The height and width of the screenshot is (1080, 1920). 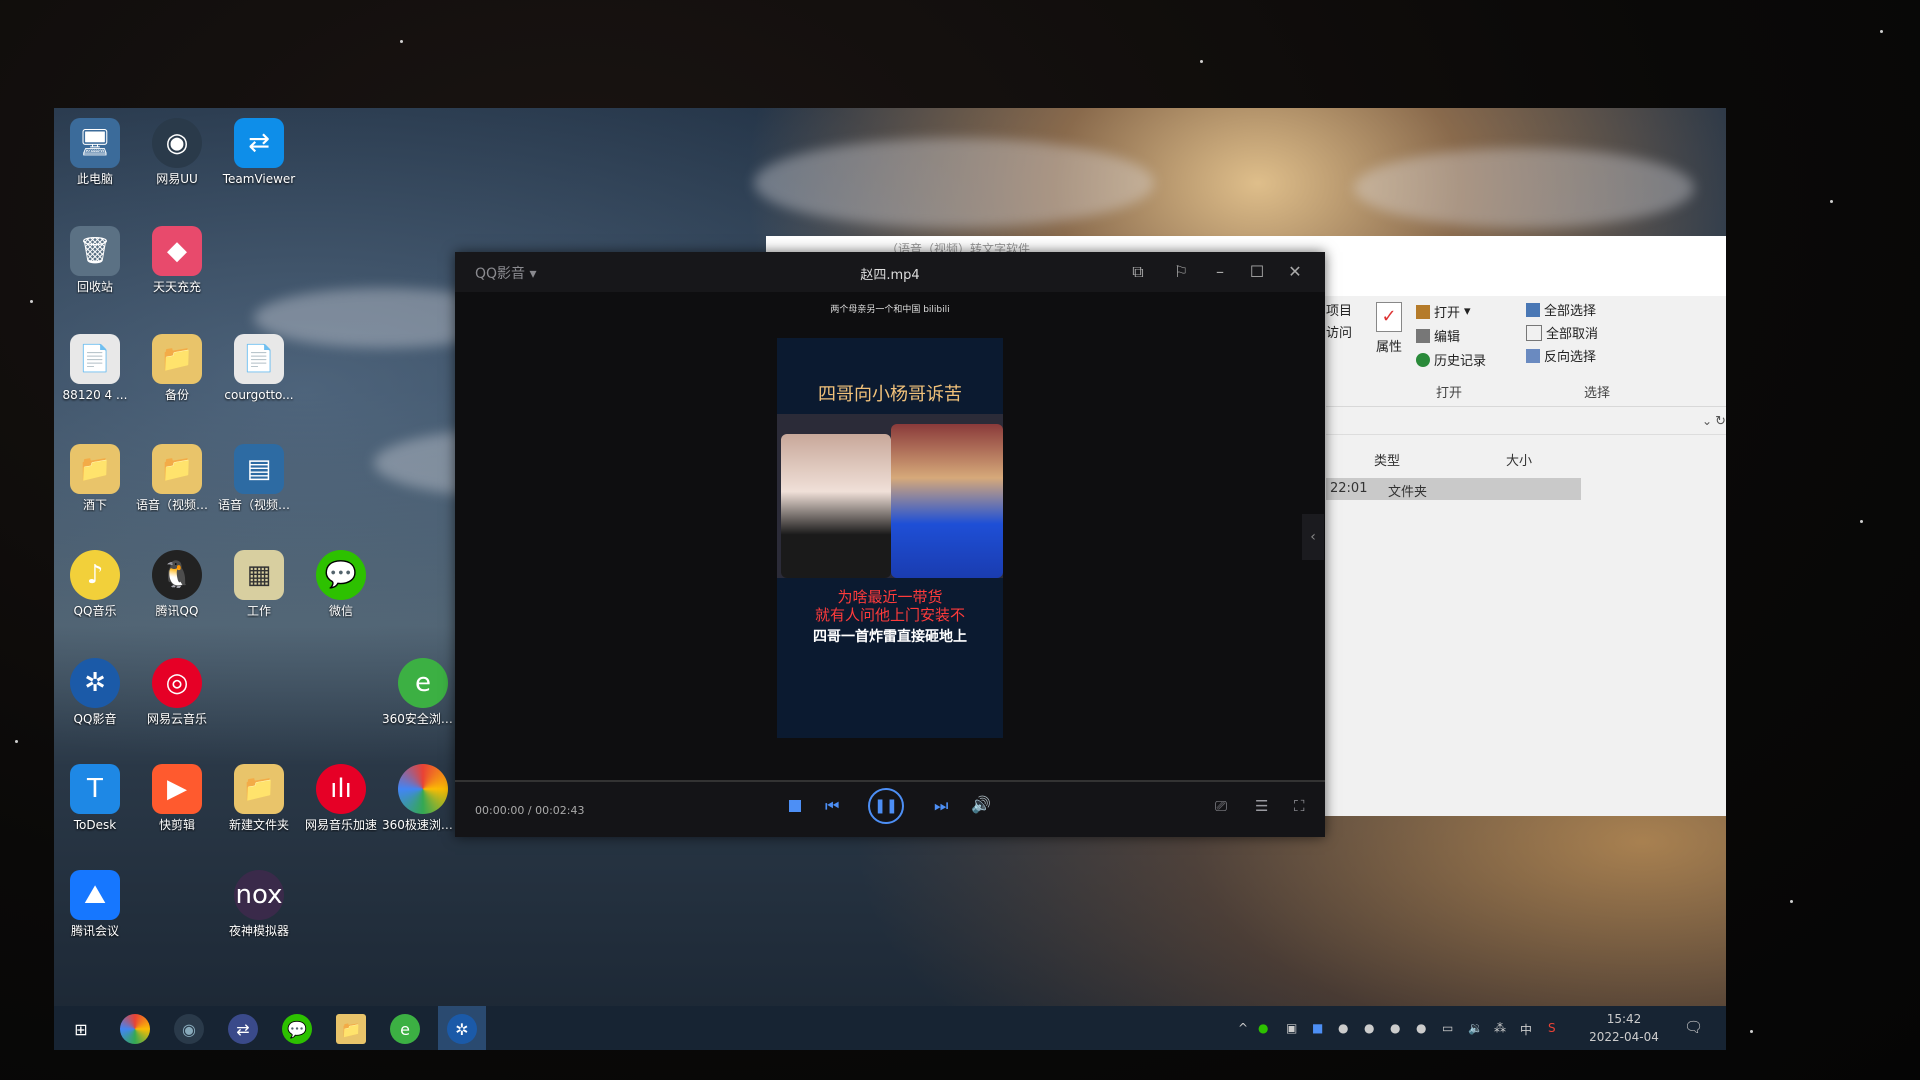 What do you see at coordinates (1693, 1027) in the screenshot?
I see `notification-icon: 🗨` at bounding box center [1693, 1027].